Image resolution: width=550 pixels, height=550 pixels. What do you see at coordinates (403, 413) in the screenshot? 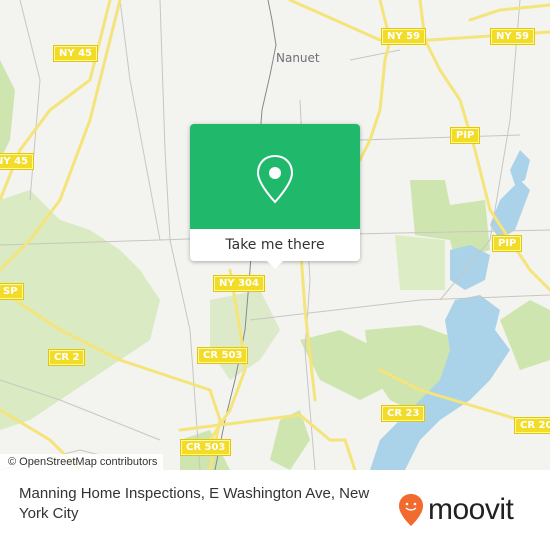
I see `road-shield-cr23: CR 23` at bounding box center [403, 413].